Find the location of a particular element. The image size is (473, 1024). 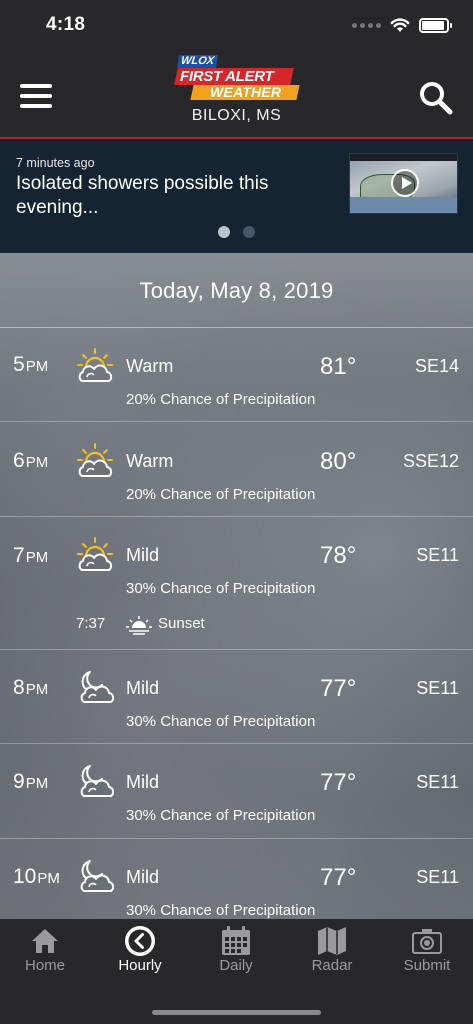

home-icon is located at coordinates (45, 941).